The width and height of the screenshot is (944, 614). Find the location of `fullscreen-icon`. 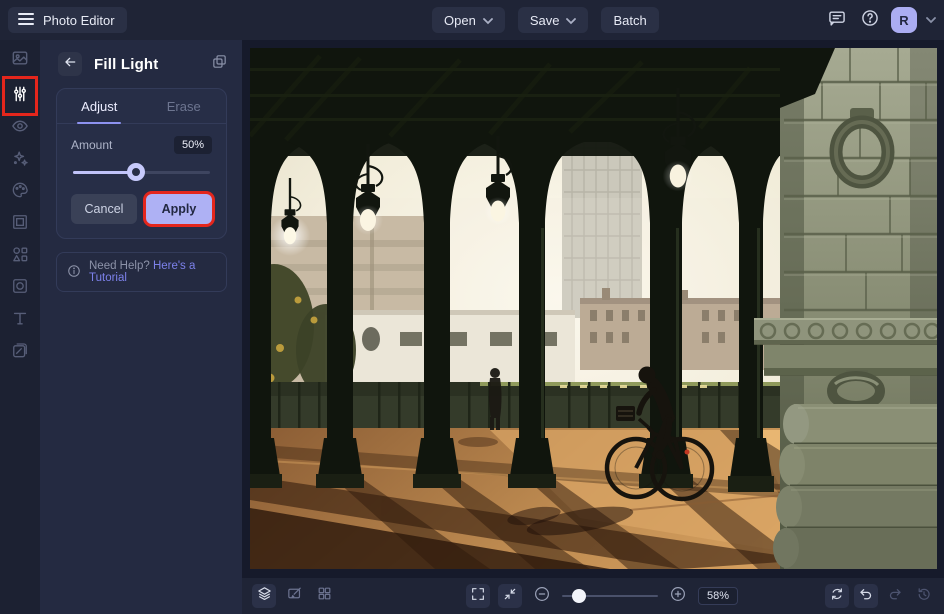

fullscreen-icon is located at coordinates (478, 596).